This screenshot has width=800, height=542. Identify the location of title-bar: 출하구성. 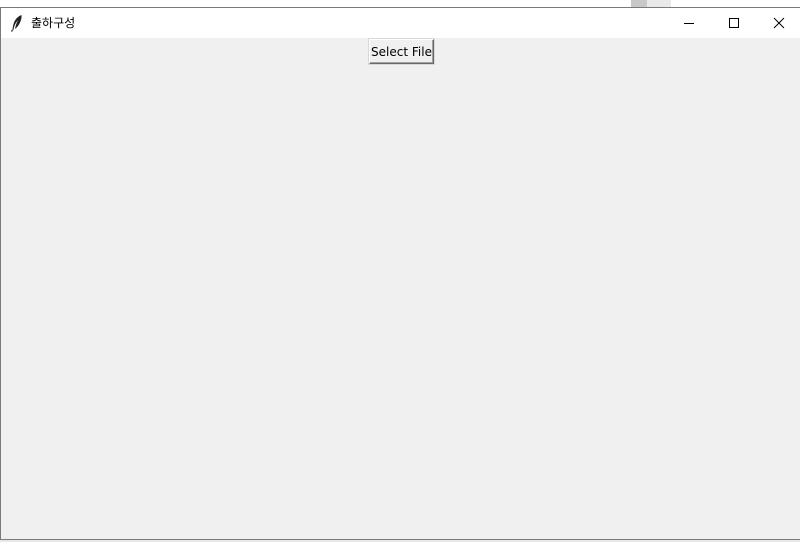
(400, 23).